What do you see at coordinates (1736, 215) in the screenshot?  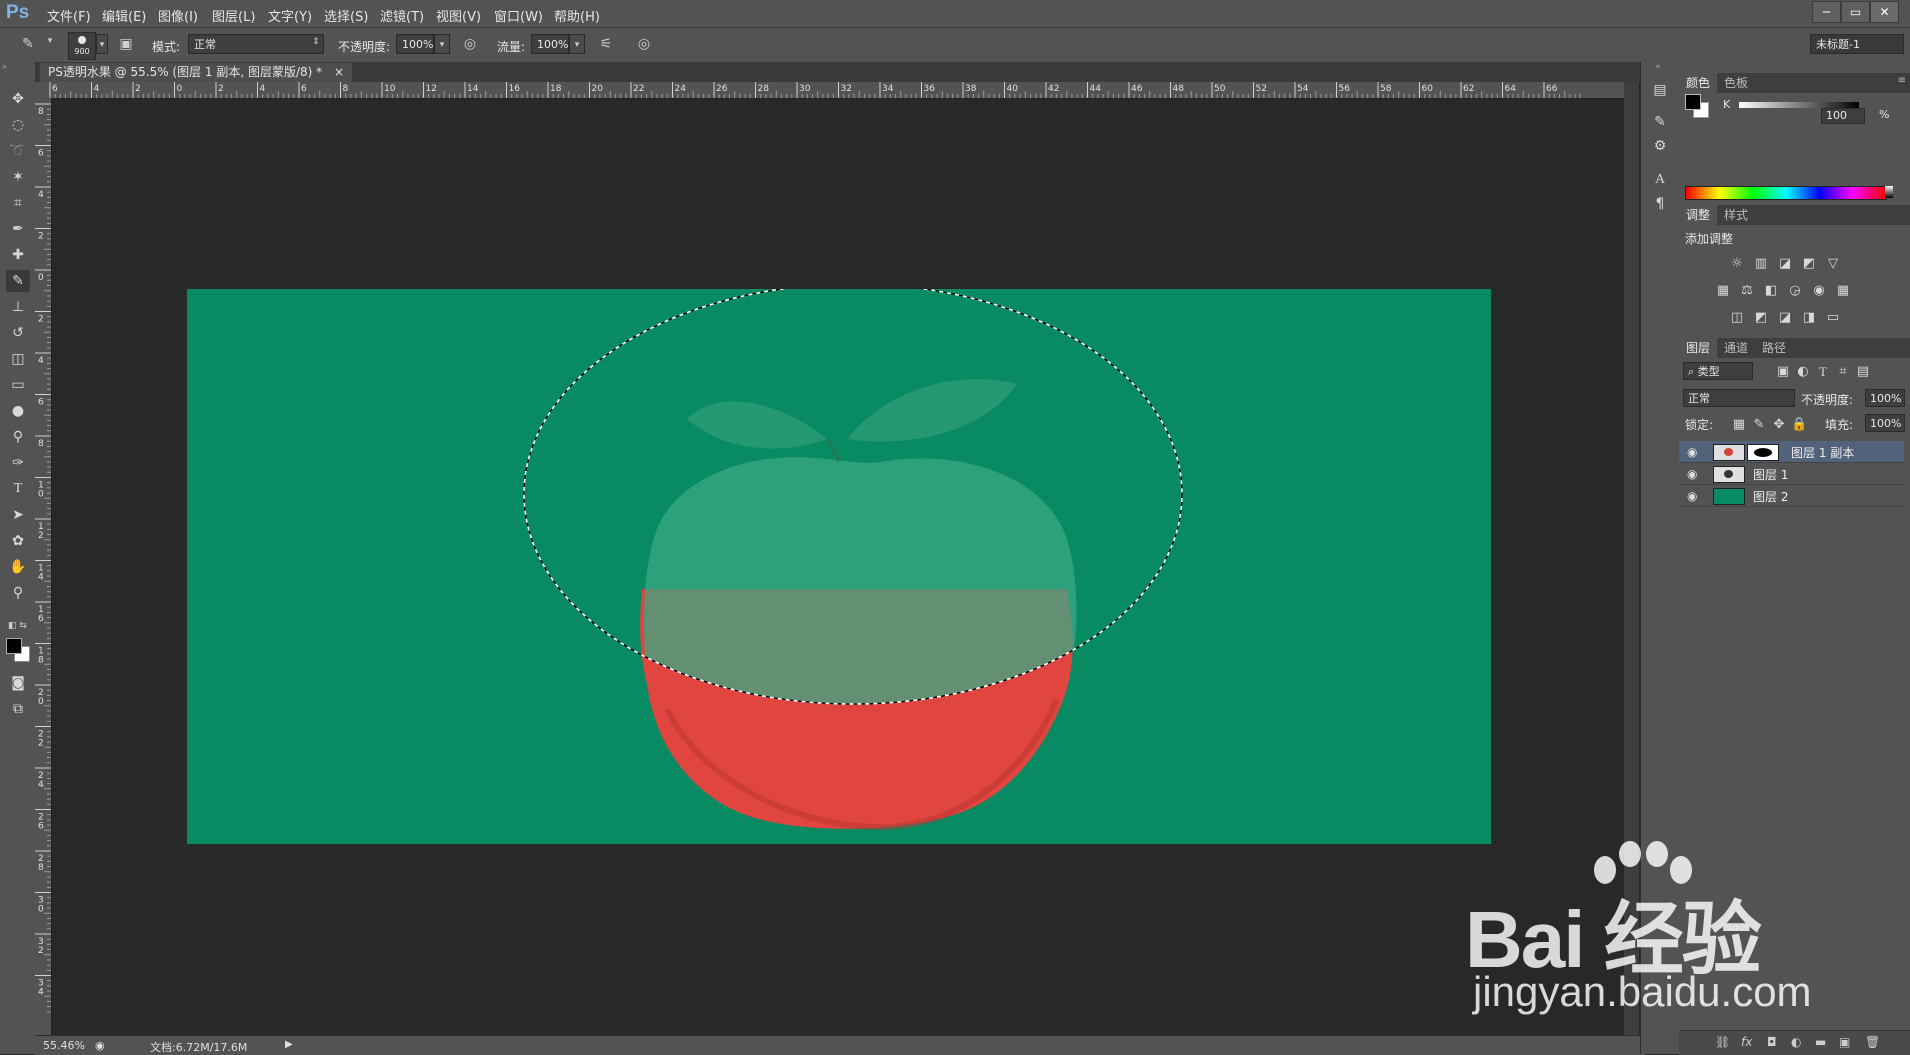 I see `tab-styles: 样式` at bounding box center [1736, 215].